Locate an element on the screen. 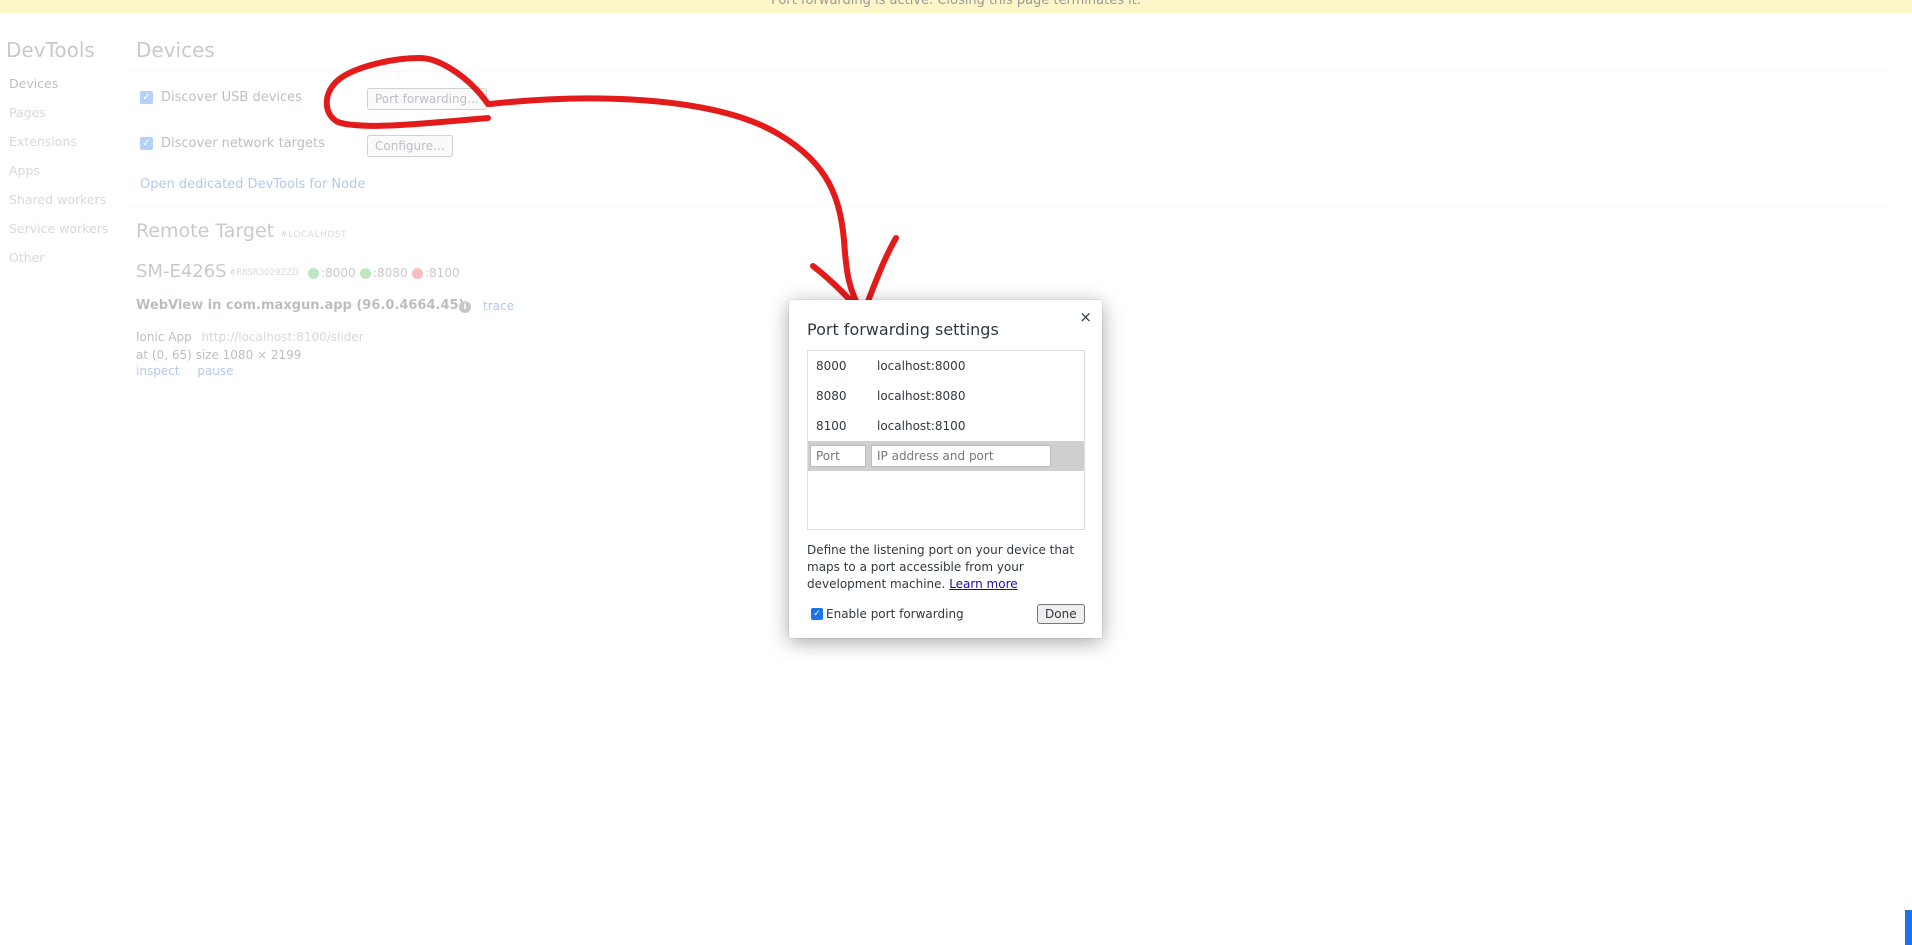 The width and height of the screenshot is (1912, 945). rule-port: 8100 is located at coordinates (831, 426).